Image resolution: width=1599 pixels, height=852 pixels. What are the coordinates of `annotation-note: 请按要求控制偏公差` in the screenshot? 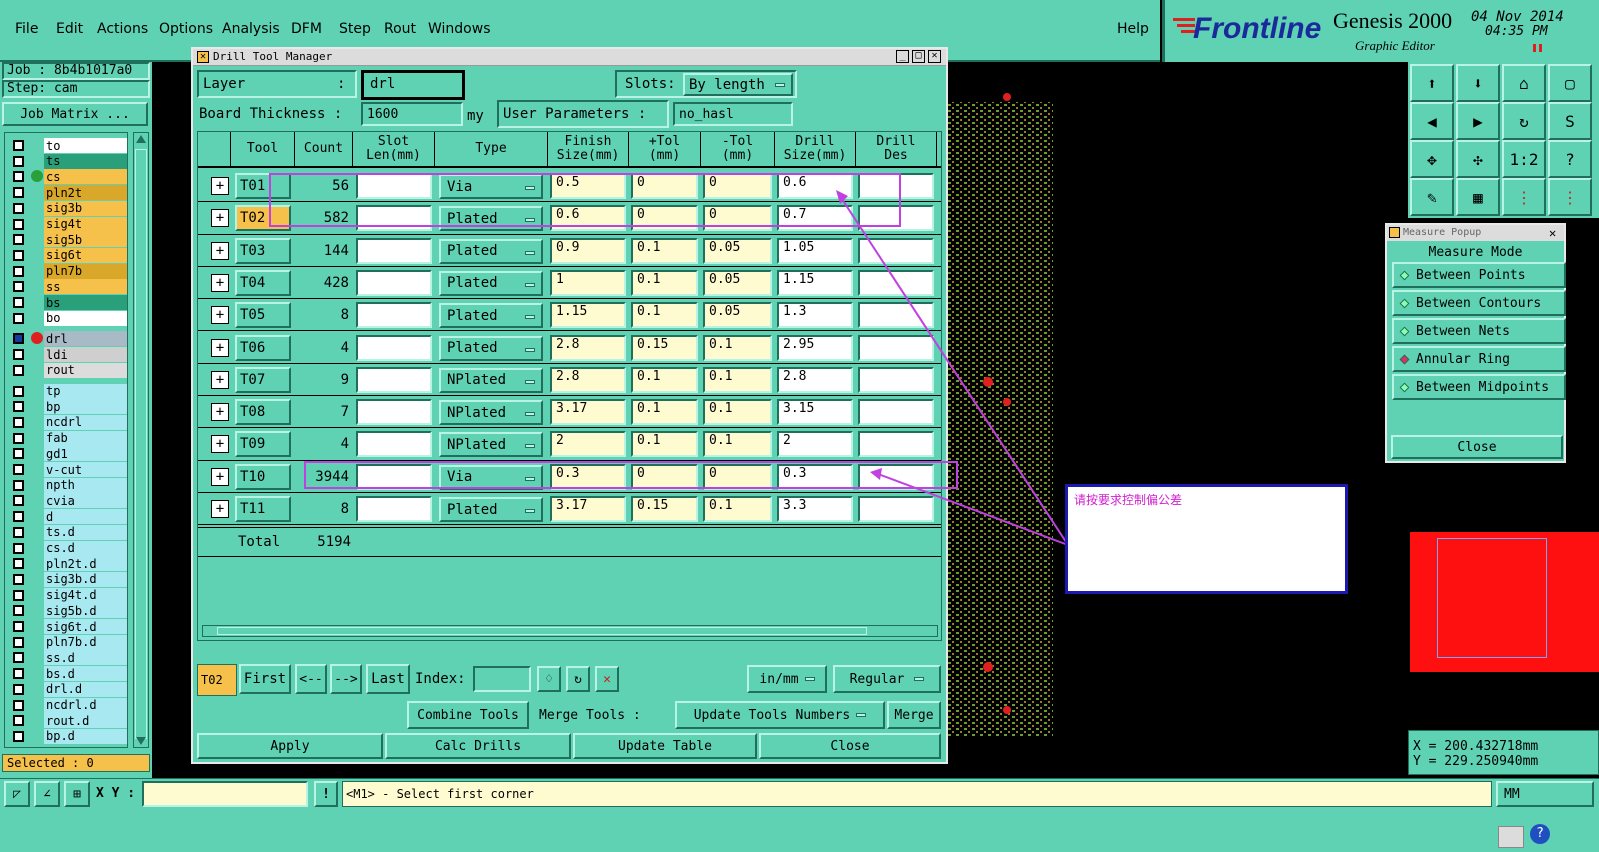 It's located at (1206, 539).